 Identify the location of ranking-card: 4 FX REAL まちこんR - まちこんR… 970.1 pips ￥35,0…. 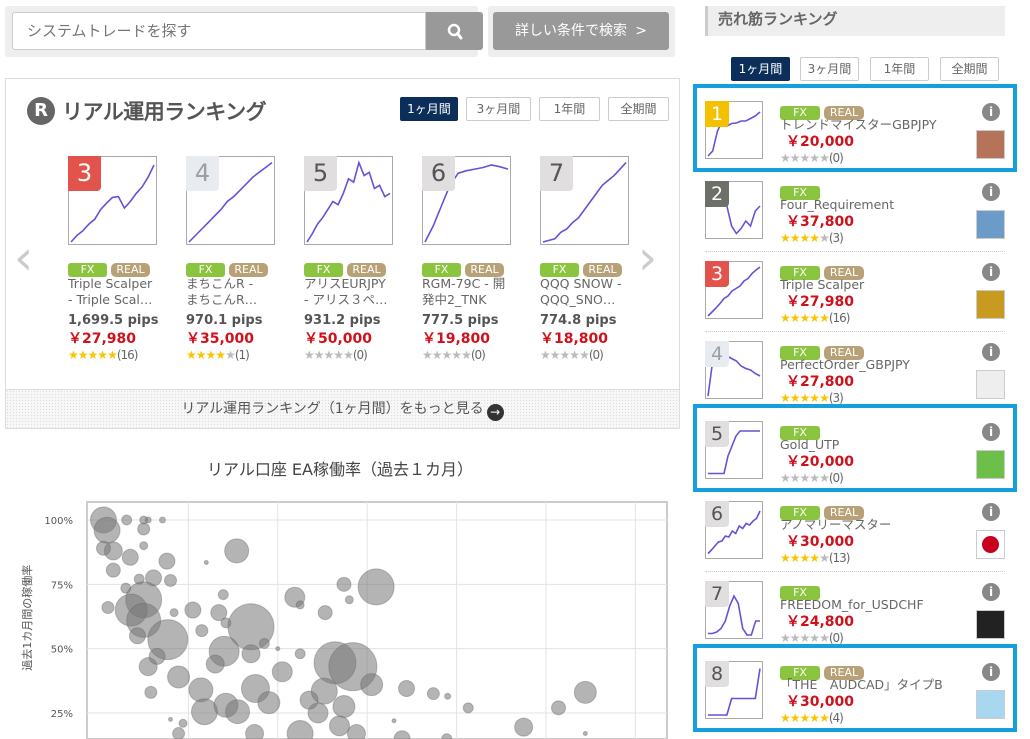
(236, 266).